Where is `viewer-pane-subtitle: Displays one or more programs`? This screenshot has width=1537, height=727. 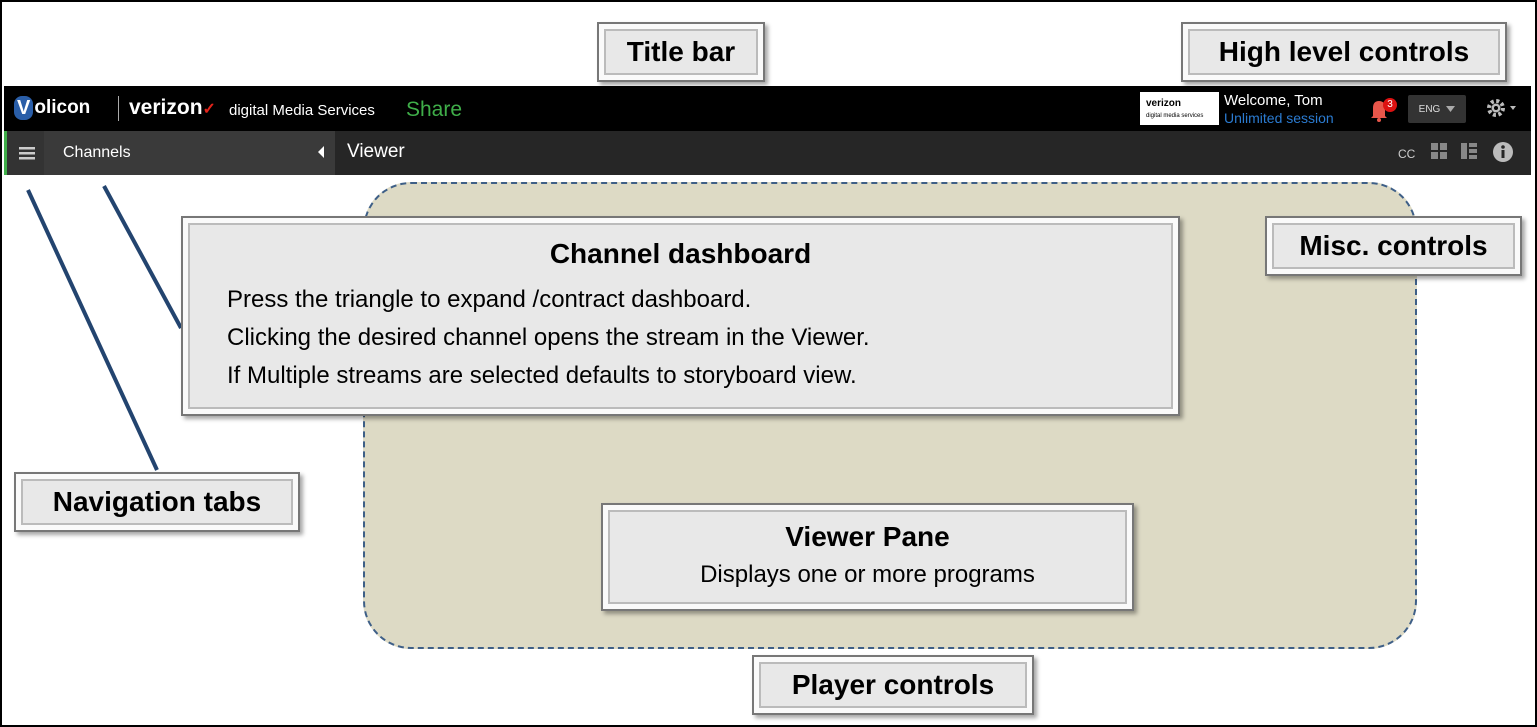 viewer-pane-subtitle: Displays one or more programs is located at coordinates (867, 574).